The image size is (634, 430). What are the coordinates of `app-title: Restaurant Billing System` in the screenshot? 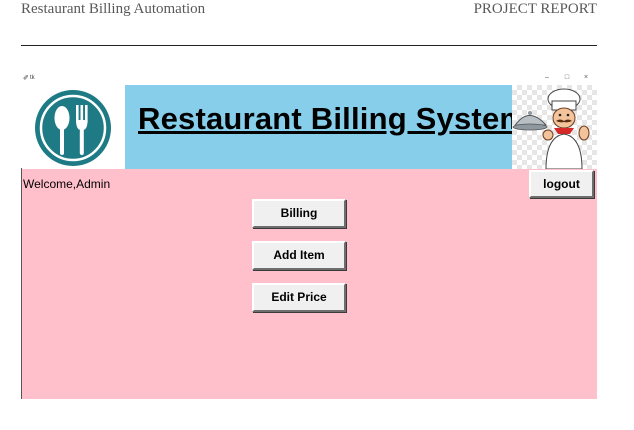 It's located at (333, 118).